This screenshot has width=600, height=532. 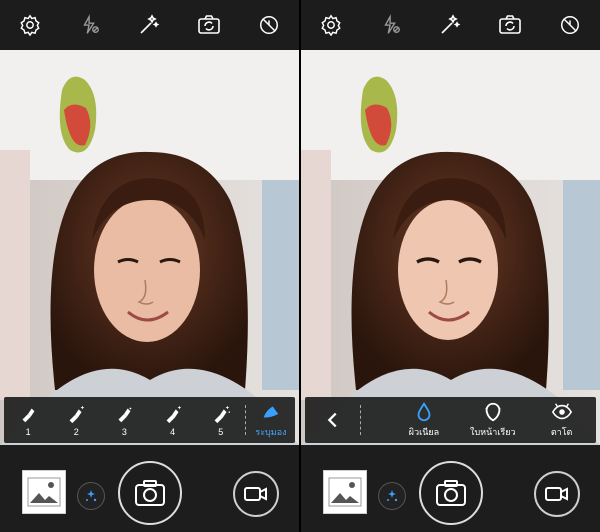 I want to click on slim-face-label: ใบหน้าเรียว, so click(x=493, y=432).